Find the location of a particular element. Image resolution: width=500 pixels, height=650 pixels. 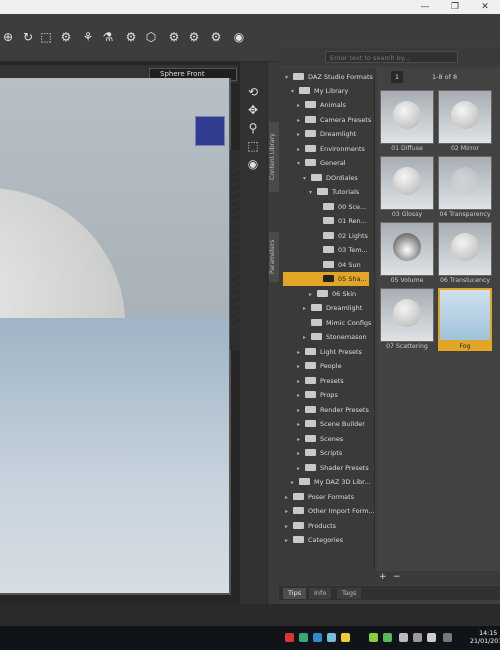

asset-tile: 05 Volume is located at coordinates (407, 253).